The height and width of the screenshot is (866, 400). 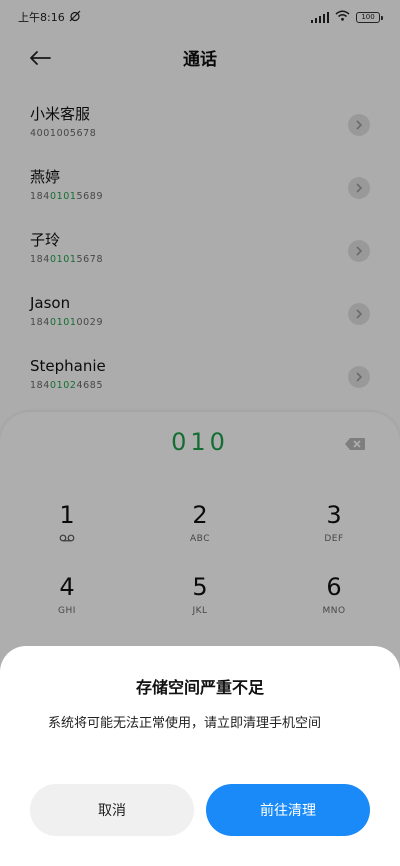 I want to click on clean-up-button: 前往清理, so click(x=288, y=810).